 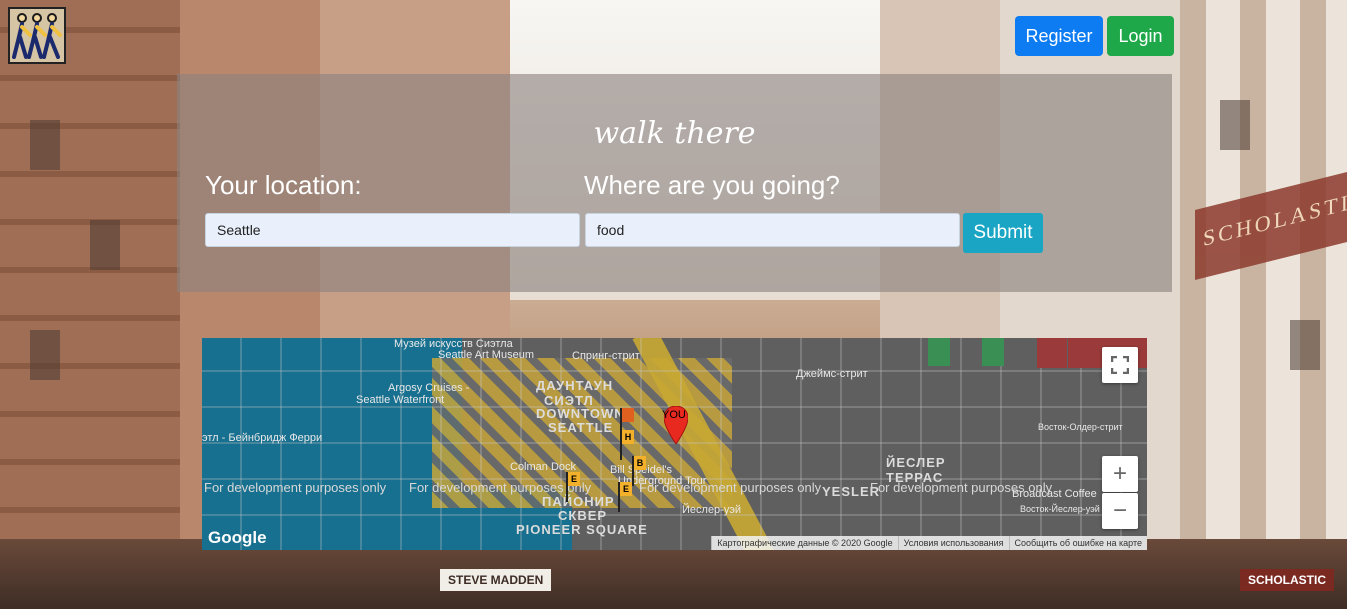 I want to click on map-label: PIONEER SQUARE, so click(x=582, y=529).